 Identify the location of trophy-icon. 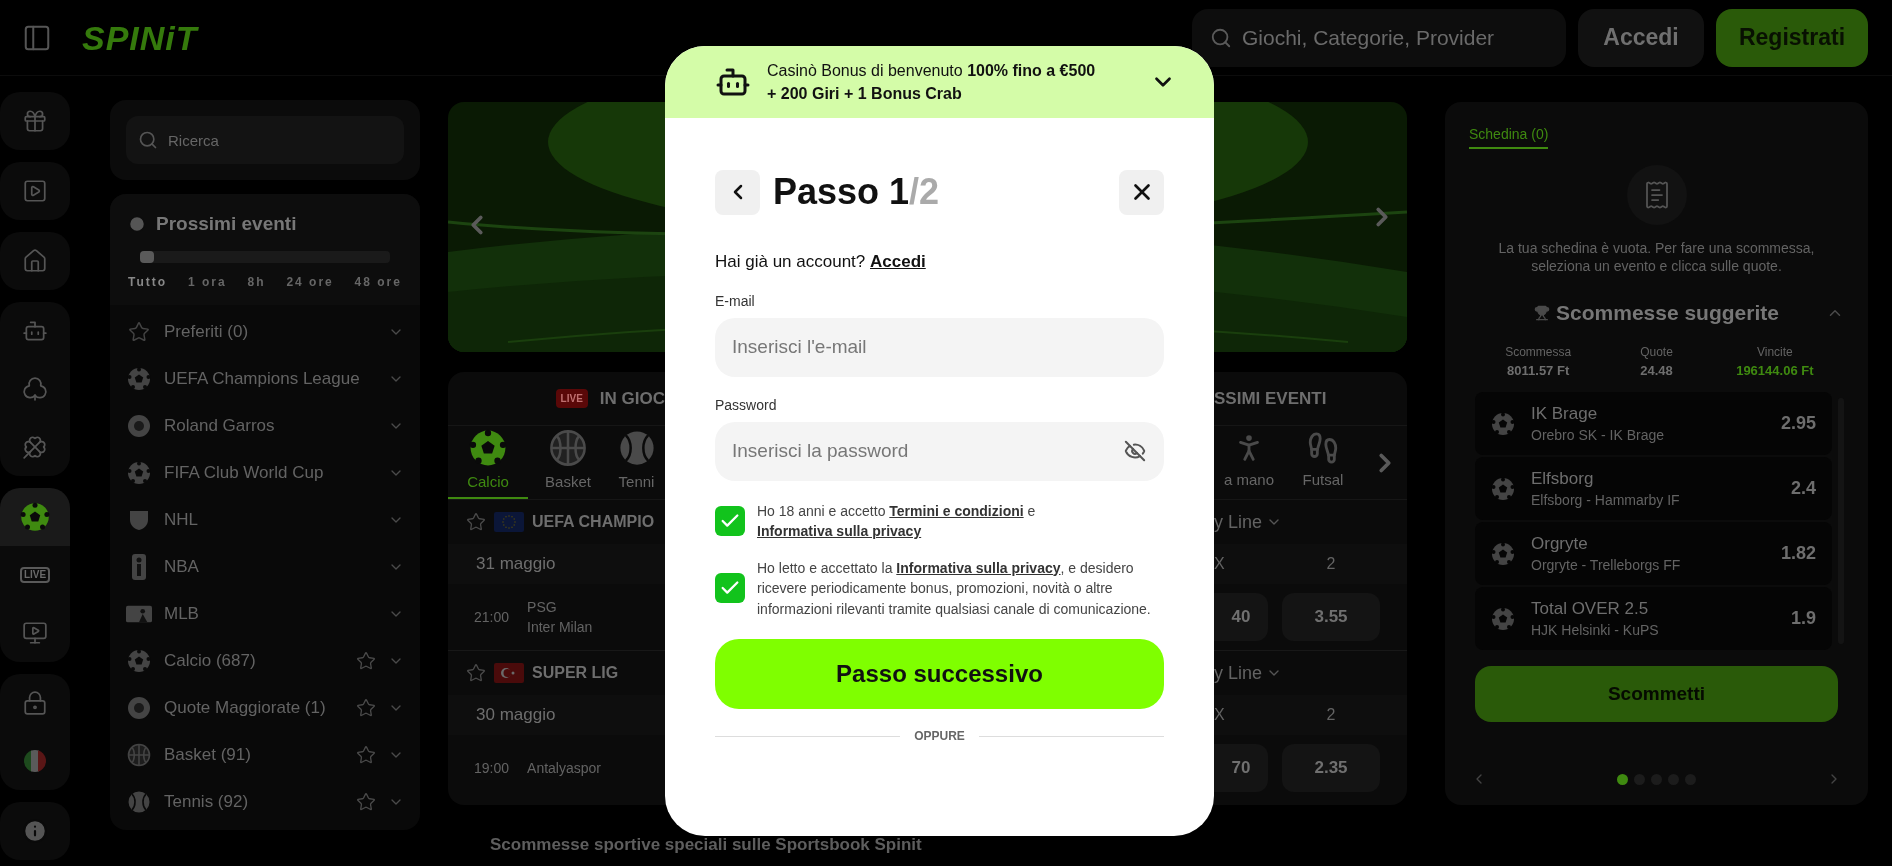
(1542, 312).